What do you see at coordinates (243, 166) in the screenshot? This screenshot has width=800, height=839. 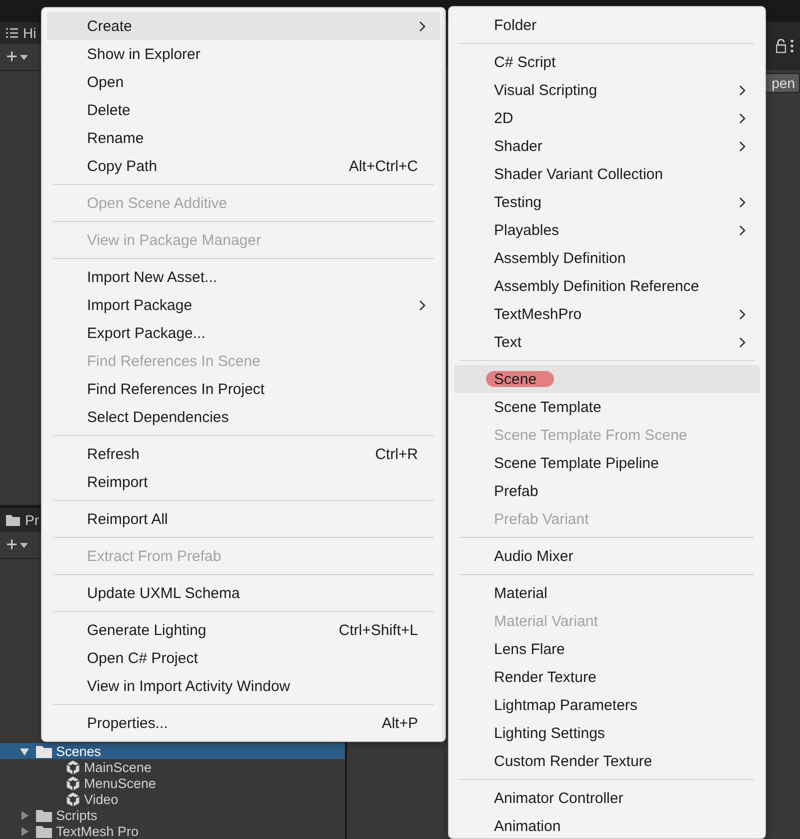 I see `menu-item: Copy Path Alt+Ctrl+C` at bounding box center [243, 166].